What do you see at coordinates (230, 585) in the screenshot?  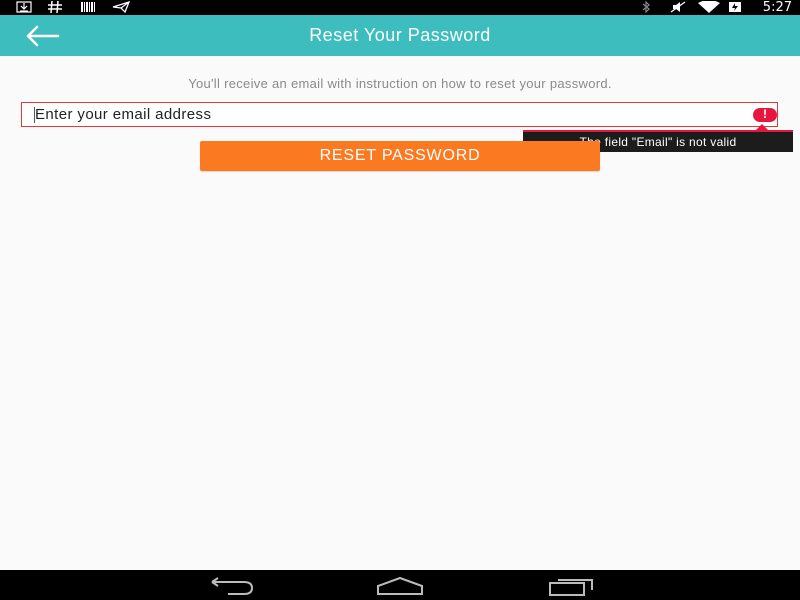 I see `nav-back-icon` at bounding box center [230, 585].